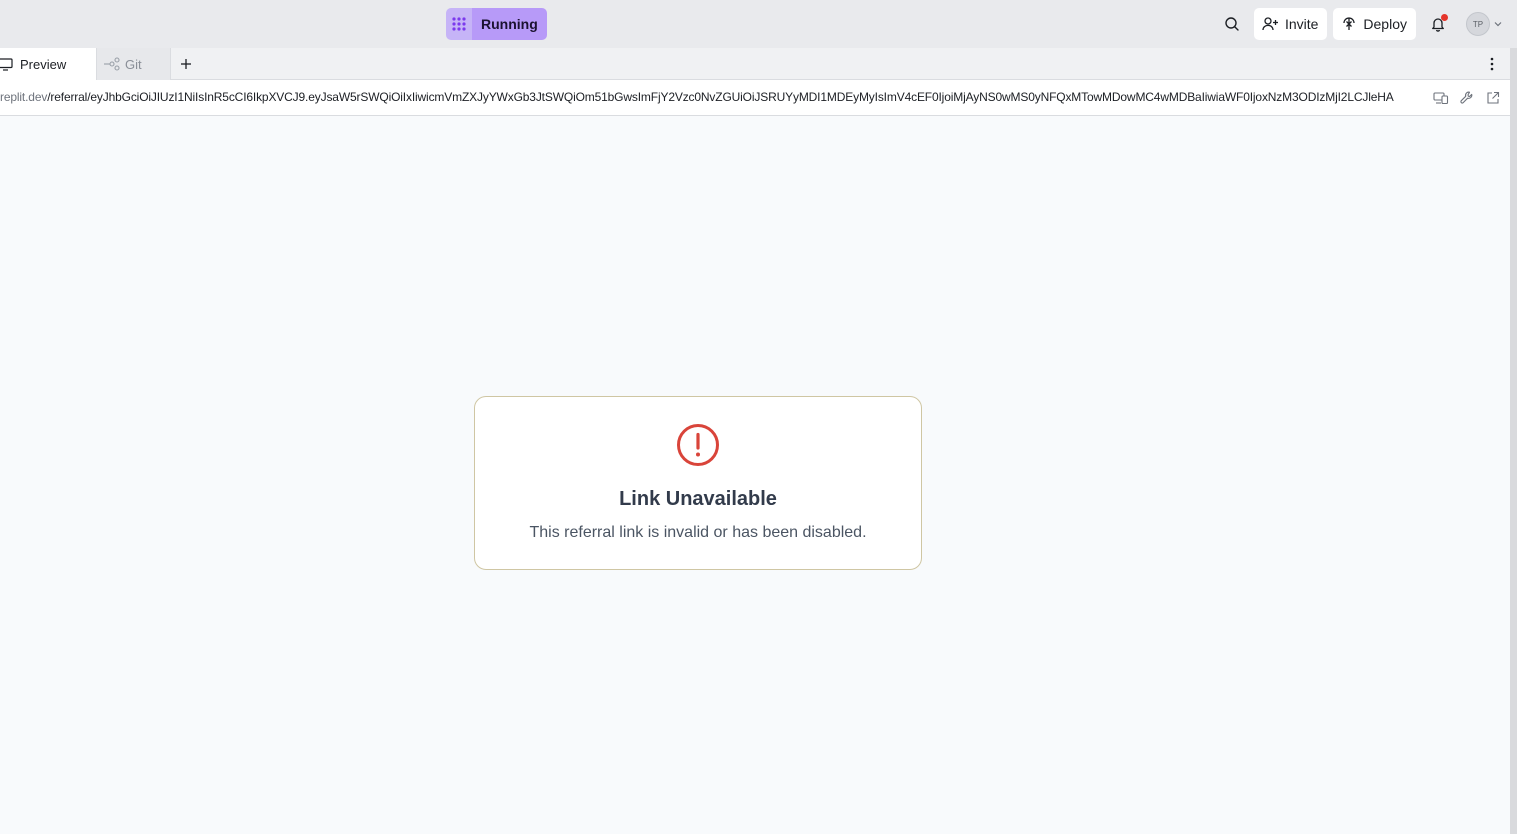 This screenshot has height=834, width=1517. I want to click on invite-button: Invite, so click(1290, 24).